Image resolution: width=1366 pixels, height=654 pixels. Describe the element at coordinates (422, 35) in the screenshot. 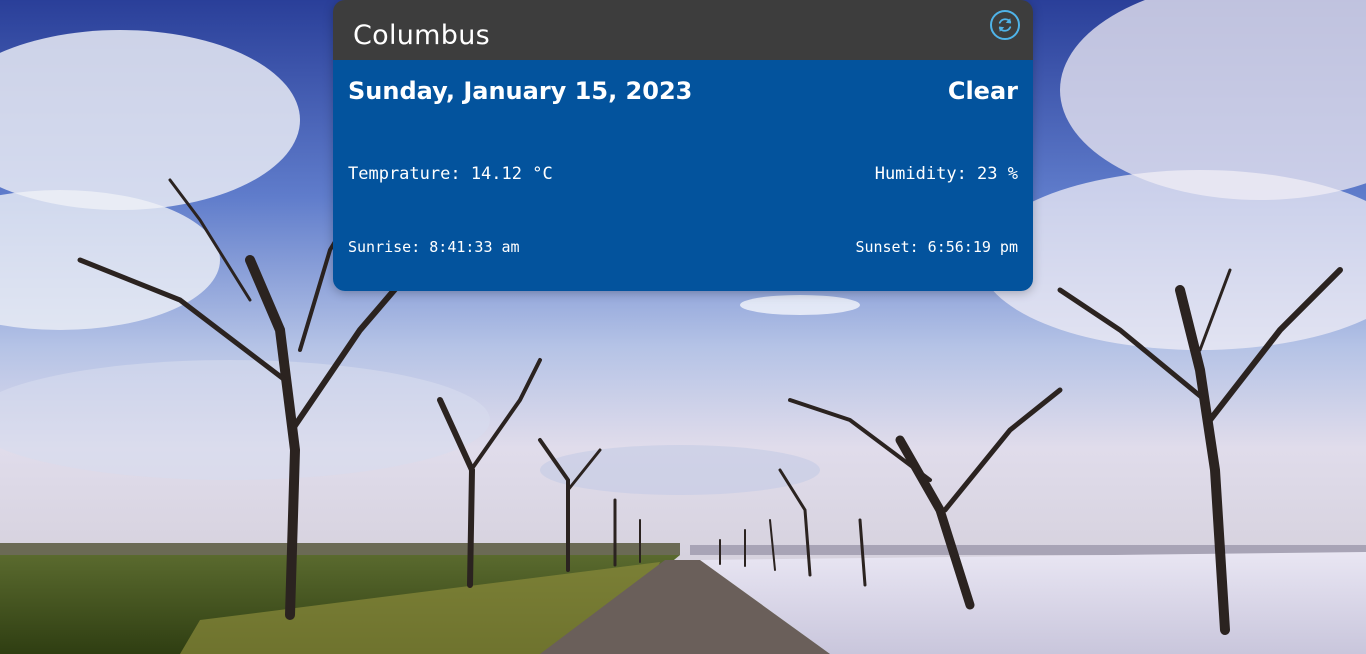

I see `city-name: Columbus` at that location.